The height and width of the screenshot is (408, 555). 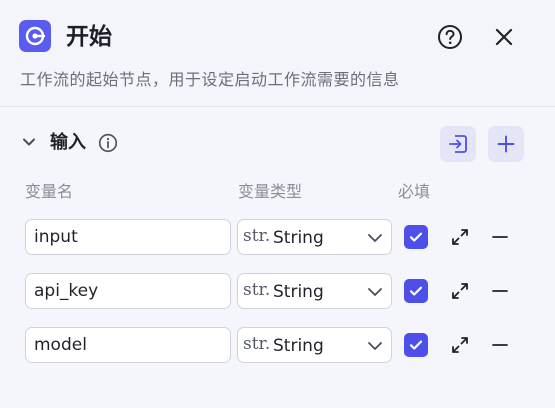 I want to click on column-header-name: 变量名, so click(x=49, y=191).